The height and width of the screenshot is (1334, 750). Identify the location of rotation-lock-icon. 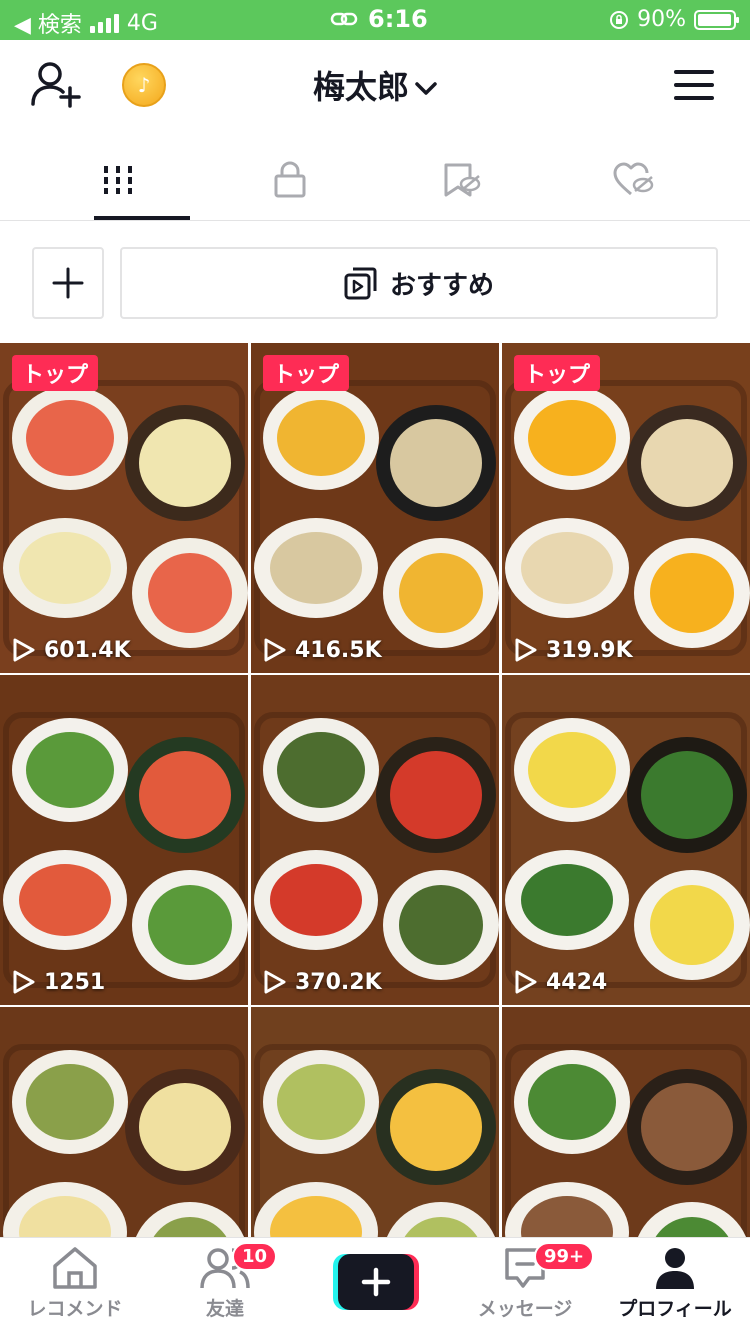
(619, 19).